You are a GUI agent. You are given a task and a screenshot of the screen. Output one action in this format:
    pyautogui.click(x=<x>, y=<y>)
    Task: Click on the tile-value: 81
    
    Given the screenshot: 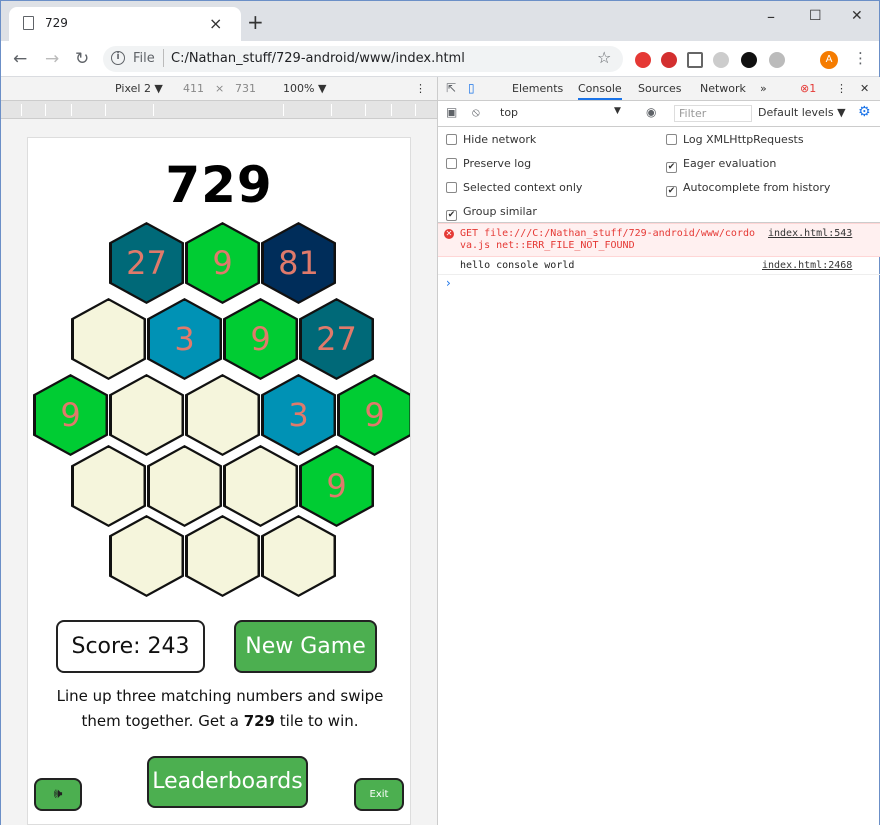 What is the action you would take?
    pyautogui.click(x=298, y=263)
    